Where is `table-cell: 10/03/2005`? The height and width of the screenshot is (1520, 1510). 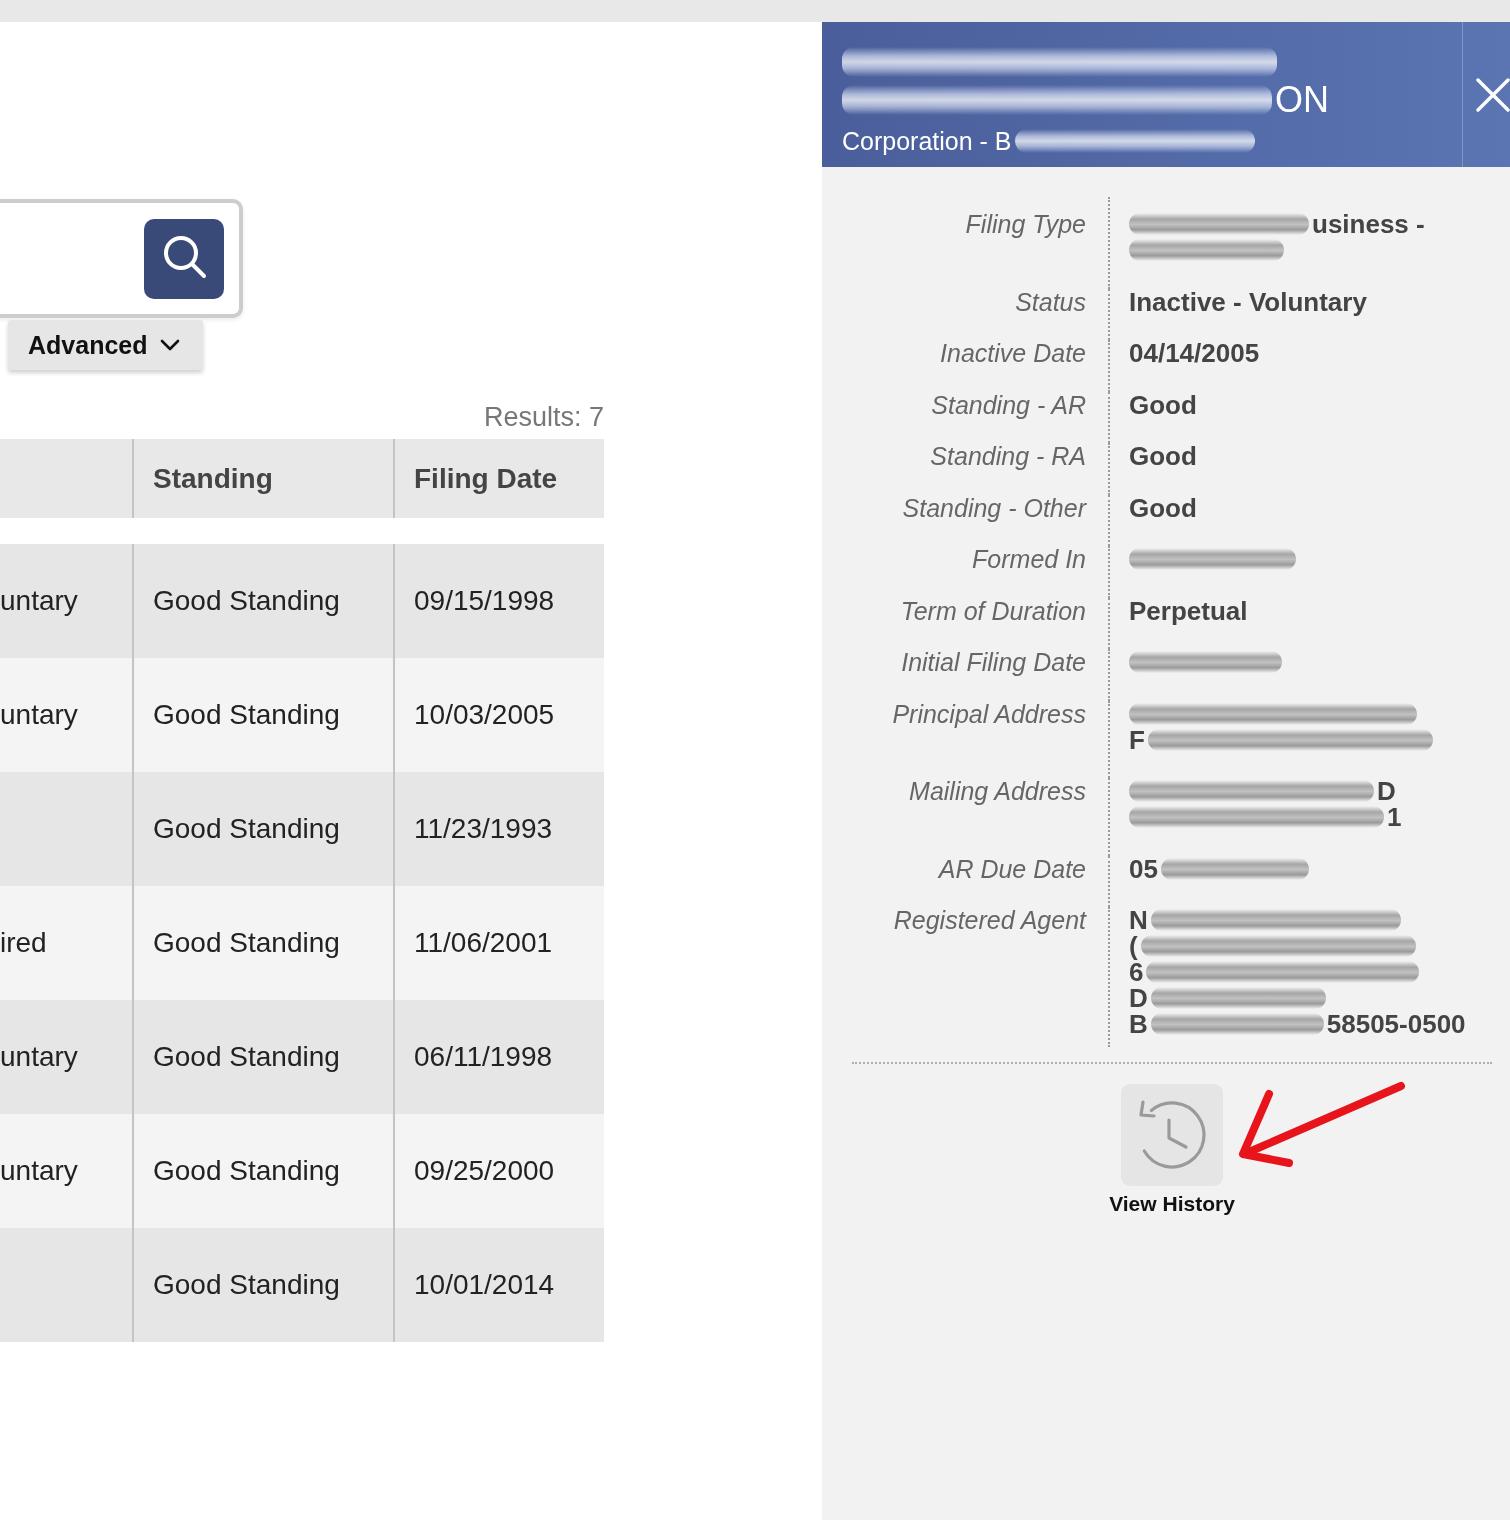
table-cell: 10/03/2005 is located at coordinates (484, 715).